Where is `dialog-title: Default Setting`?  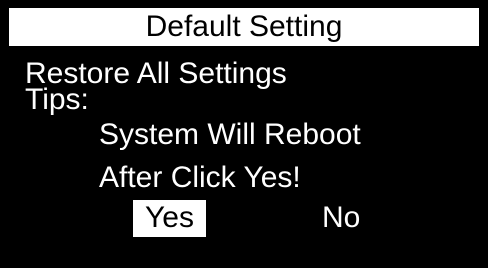 dialog-title: Default Setting is located at coordinates (244, 27).